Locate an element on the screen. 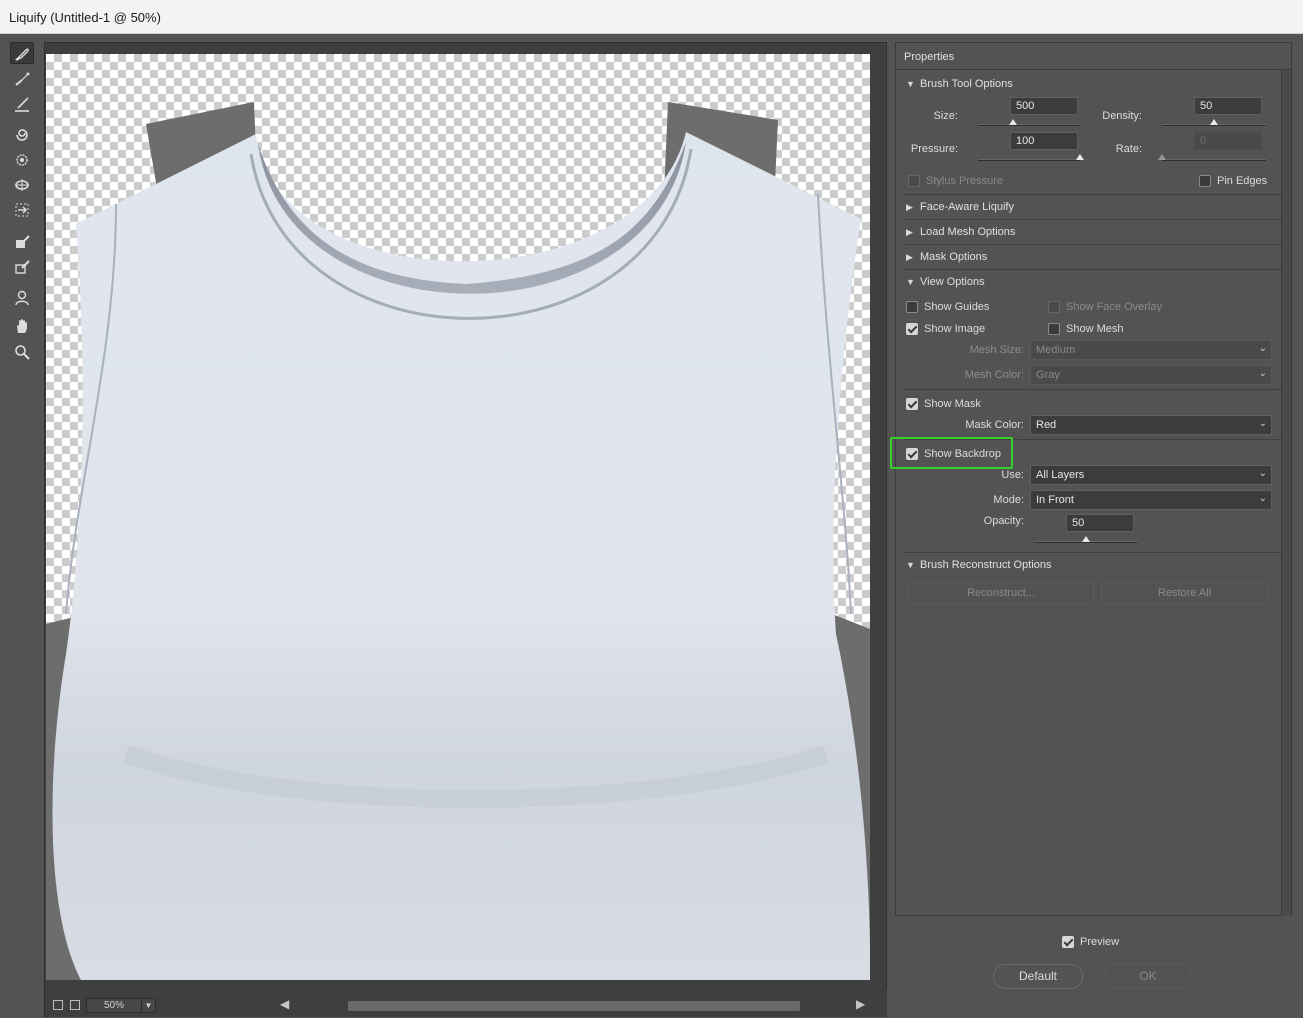 The image size is (1303, 1018). opacity-label: Opacity: is located at coordinates (1003, 521).